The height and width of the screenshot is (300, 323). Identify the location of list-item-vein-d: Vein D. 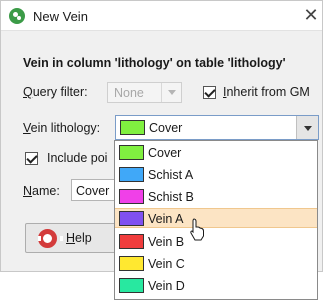
(216, 286).